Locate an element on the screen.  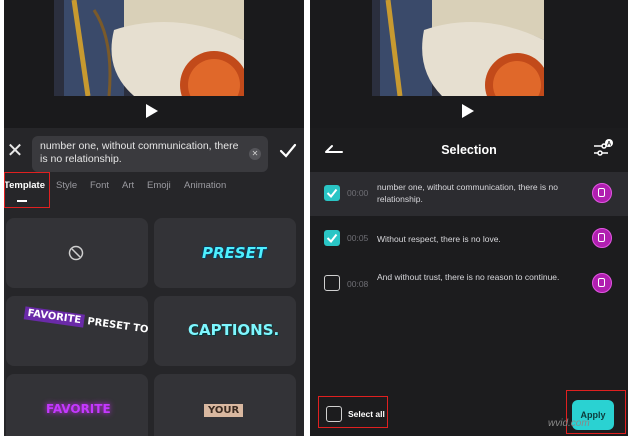
tab-style: Style is located at coordinates (66, 185).